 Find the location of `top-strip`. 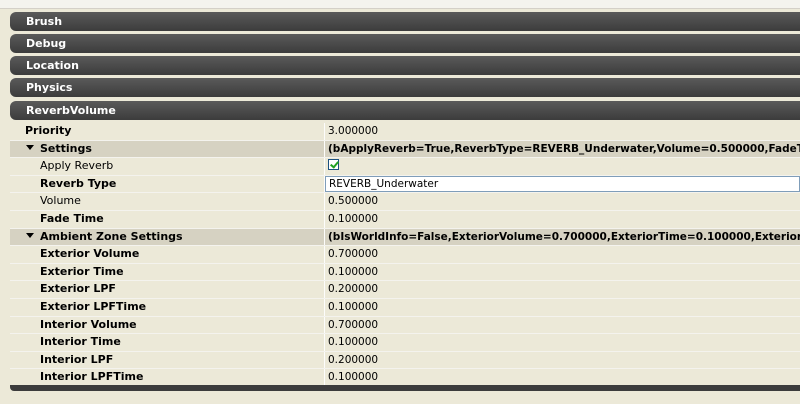

top-strip is located at coordinates (400, 4).